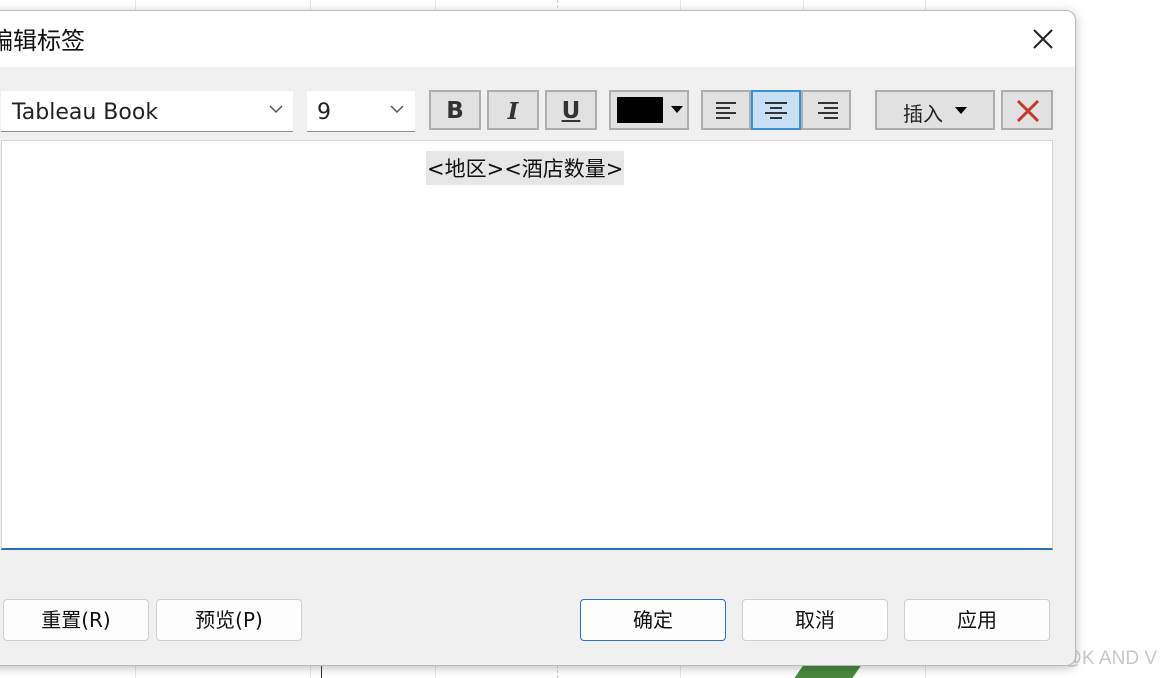  I want to click on align-center-button, so click(776, 110).